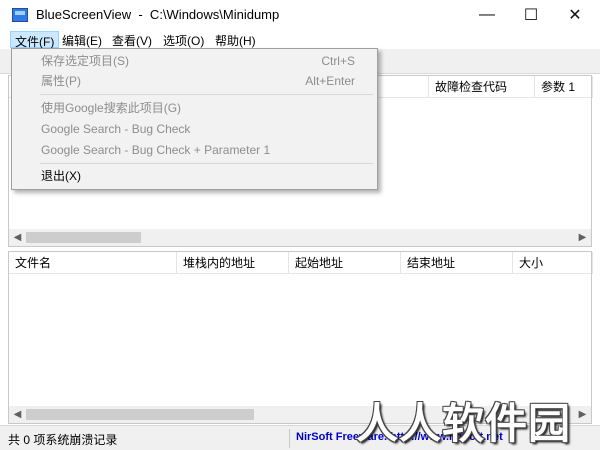 This screenshot has height=450, width=600. I want to click on col-from-address: 起始地址, so click(345, 263).